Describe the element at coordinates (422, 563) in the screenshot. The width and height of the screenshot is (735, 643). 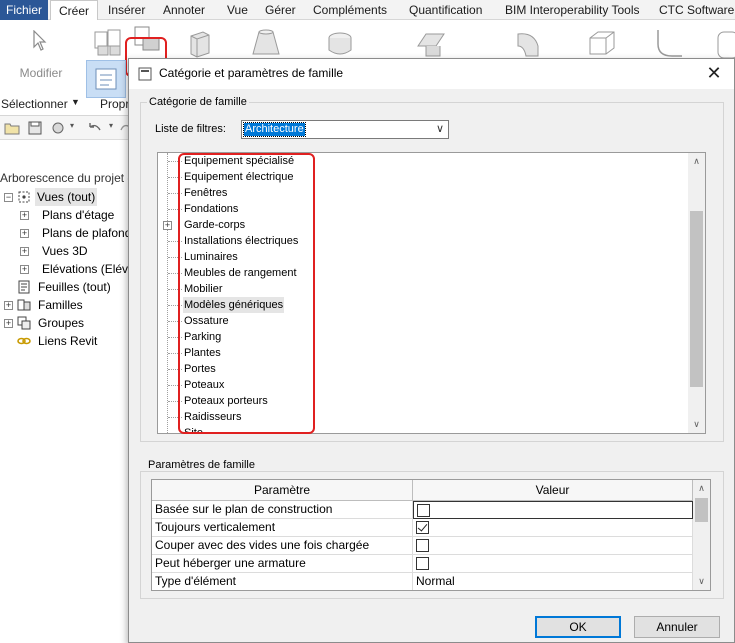
I see `checkbox-armature` at that location.